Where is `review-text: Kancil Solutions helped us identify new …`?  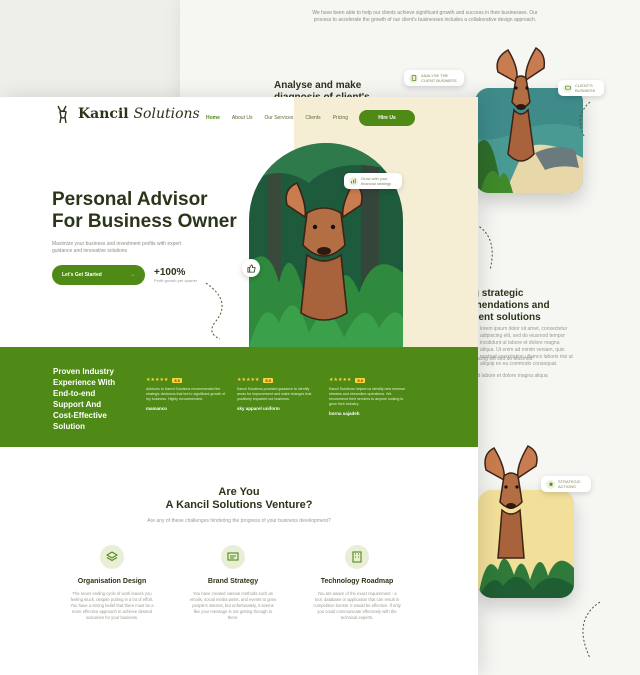 review-text: Kancil Solutions helped us identify new … is located at coordinates (367, 396).